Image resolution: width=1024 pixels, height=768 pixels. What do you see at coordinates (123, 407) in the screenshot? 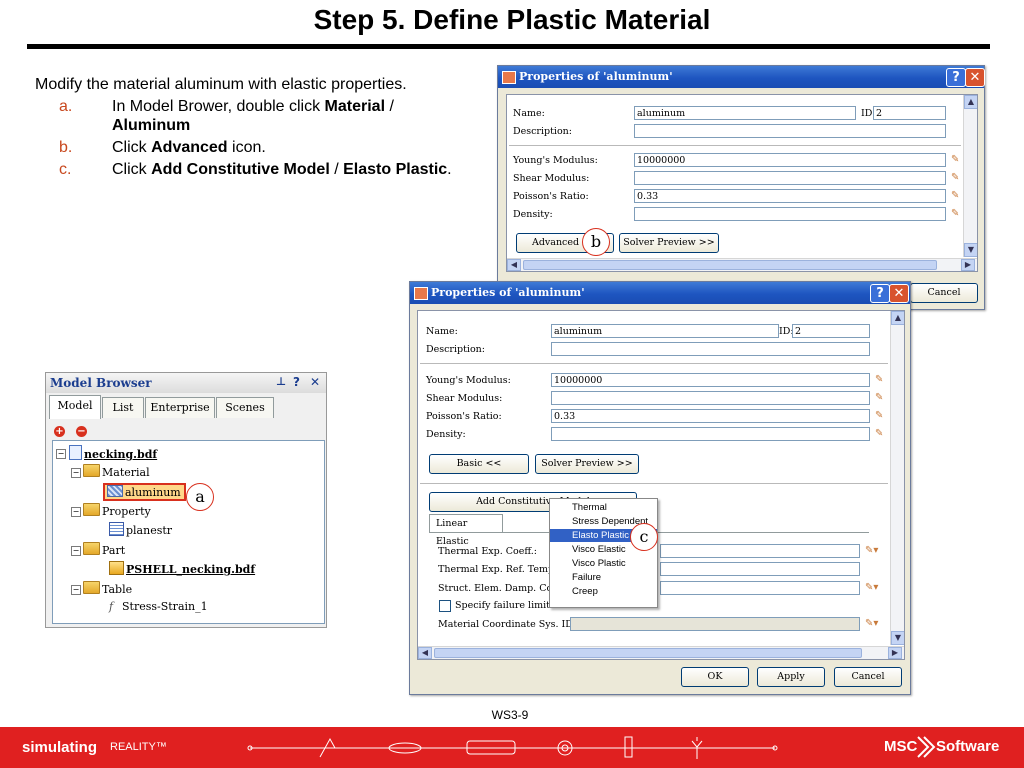
I see `tab-list: List` at bounding box center [123, 407].